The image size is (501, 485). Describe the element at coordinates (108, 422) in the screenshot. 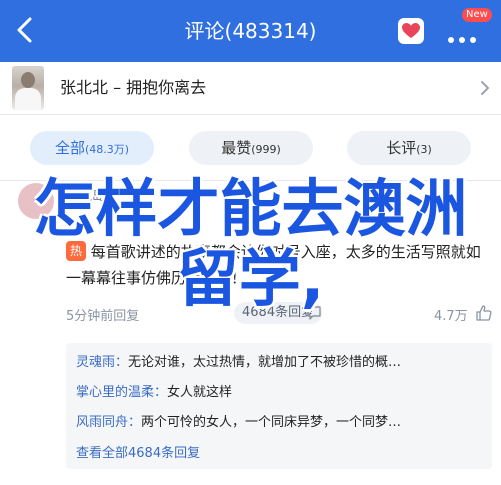

I see `reply-user: 风雨同舟：` at that location.